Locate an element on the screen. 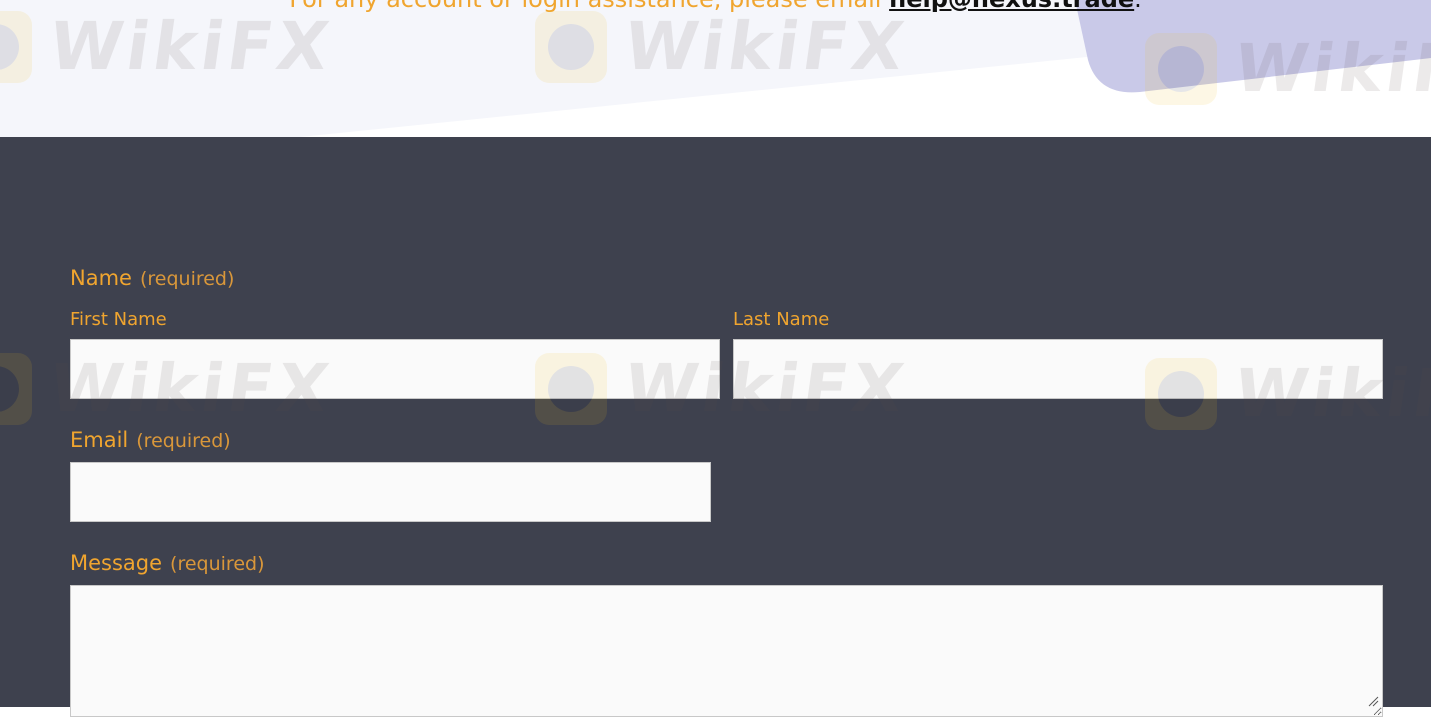  first-name-label: First Name is located at coordinates (118, 319).